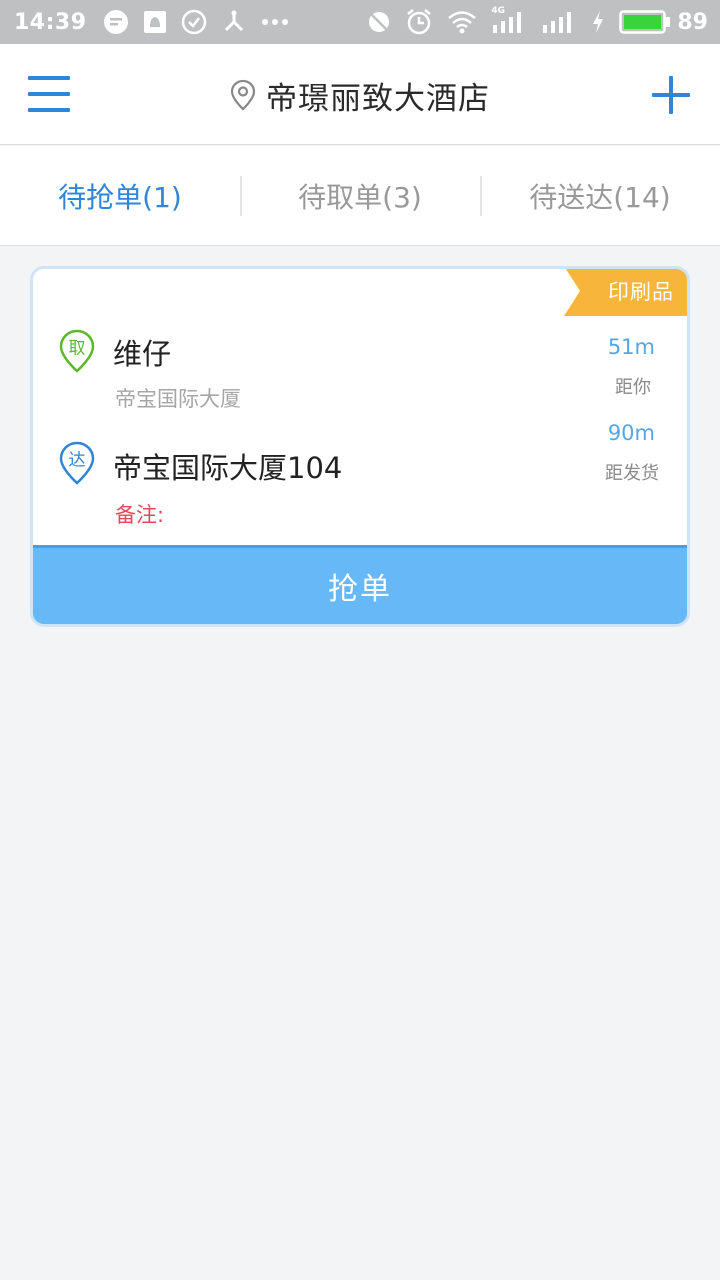 This screenshot has height=1280, width=720. I want to click on battery-level: 89, so click(692, 22).